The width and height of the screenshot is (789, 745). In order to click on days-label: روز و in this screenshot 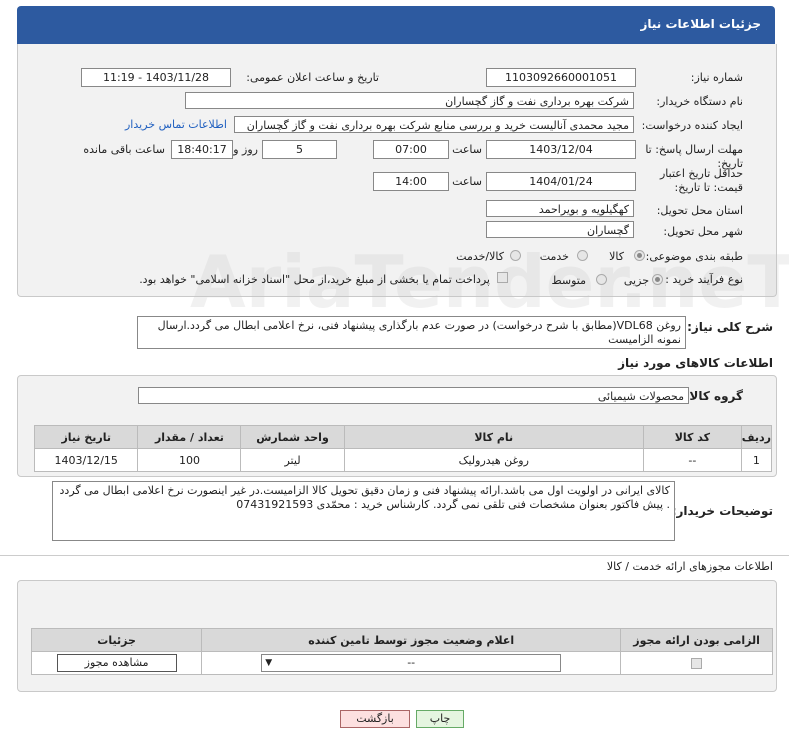, I will do `click(245, 149)`.